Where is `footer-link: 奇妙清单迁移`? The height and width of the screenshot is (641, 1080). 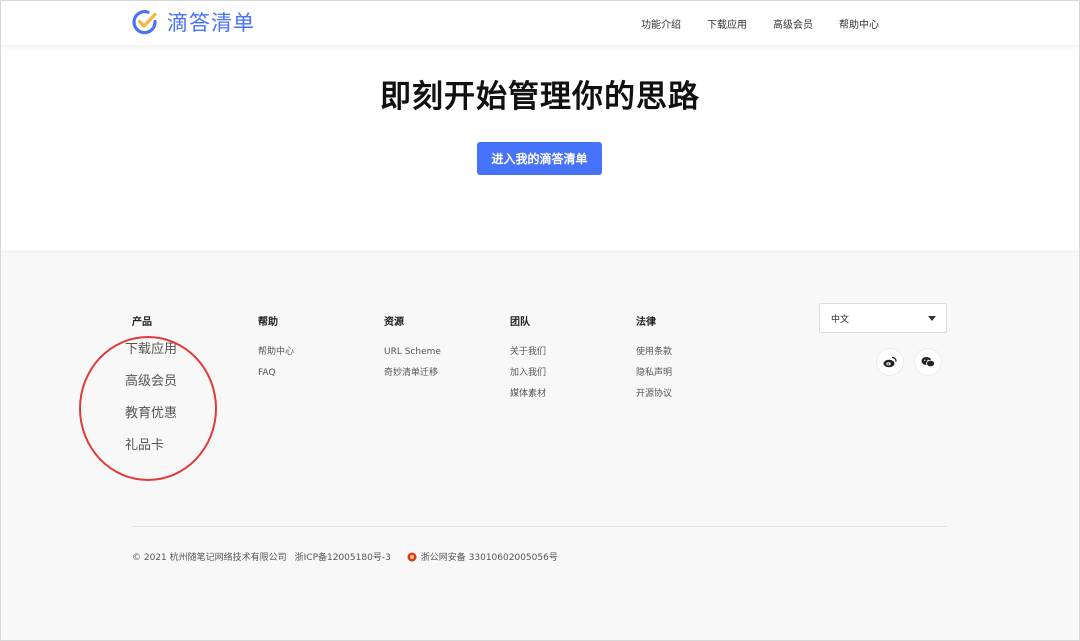
footer-link: 奇妙清单迁移 is located at coordinates (412, 373).